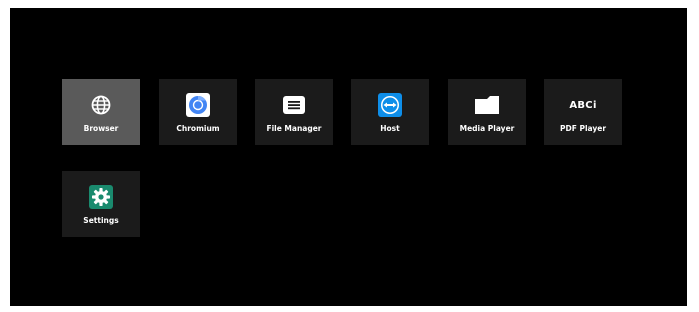 The height and width of the screenshot is (312, 699). I want to click on globe-icon, so click(101, 105).